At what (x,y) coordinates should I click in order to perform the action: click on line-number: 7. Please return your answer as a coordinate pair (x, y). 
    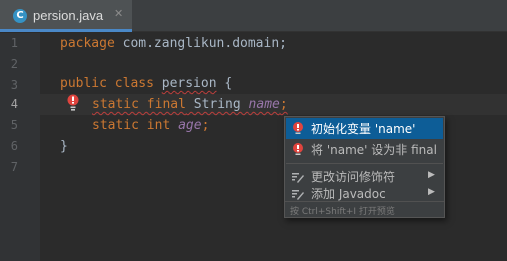
    Looking at the image, I should click on (14, 167).